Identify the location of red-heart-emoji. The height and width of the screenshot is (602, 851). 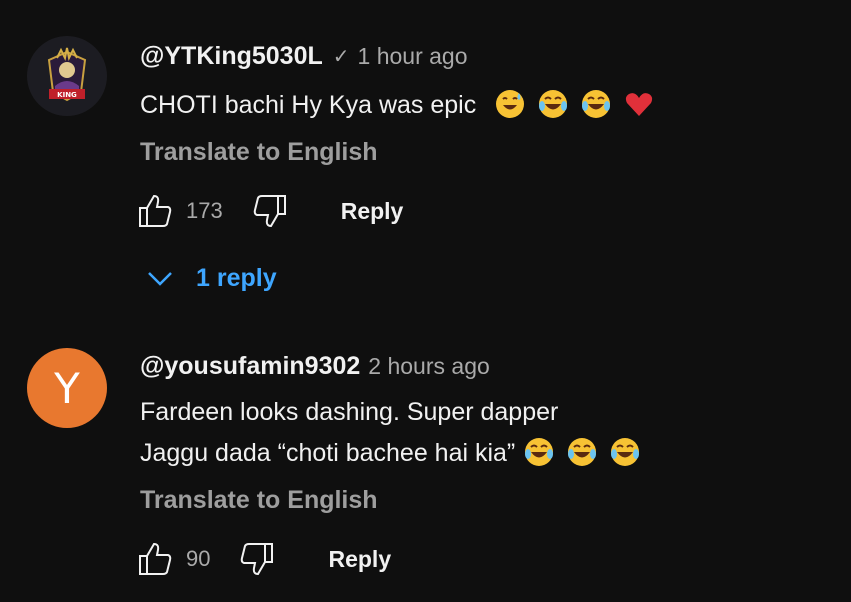
(639, 104).